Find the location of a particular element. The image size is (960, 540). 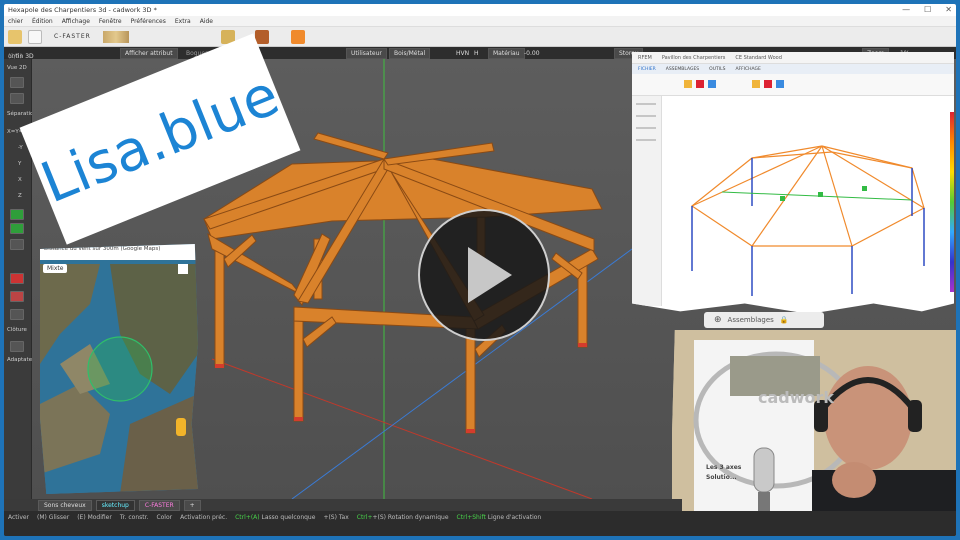

play-icon is located at coordinates (490, 275).